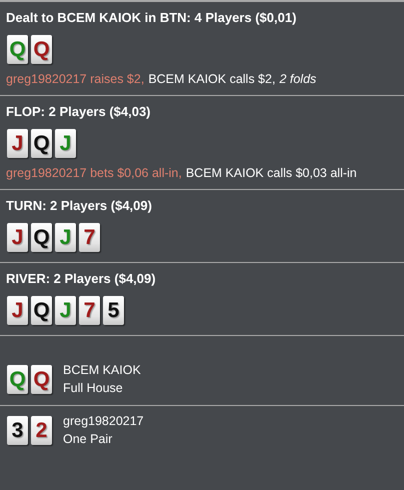 This screenshot has width=404, height=490. Describe the element at coordinates (81, 279) in the screenshot. I see `street-heading: RIVER: 2 Players ($4,09)` at that location.